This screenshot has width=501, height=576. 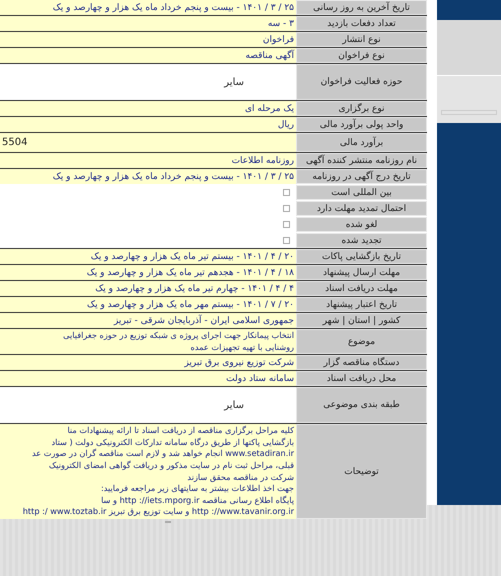 What do you see at coordinates (269, 55) in the screenshot?
I see `table-cell-value: آگهی مناقصه` at bounding box center [269, 55].